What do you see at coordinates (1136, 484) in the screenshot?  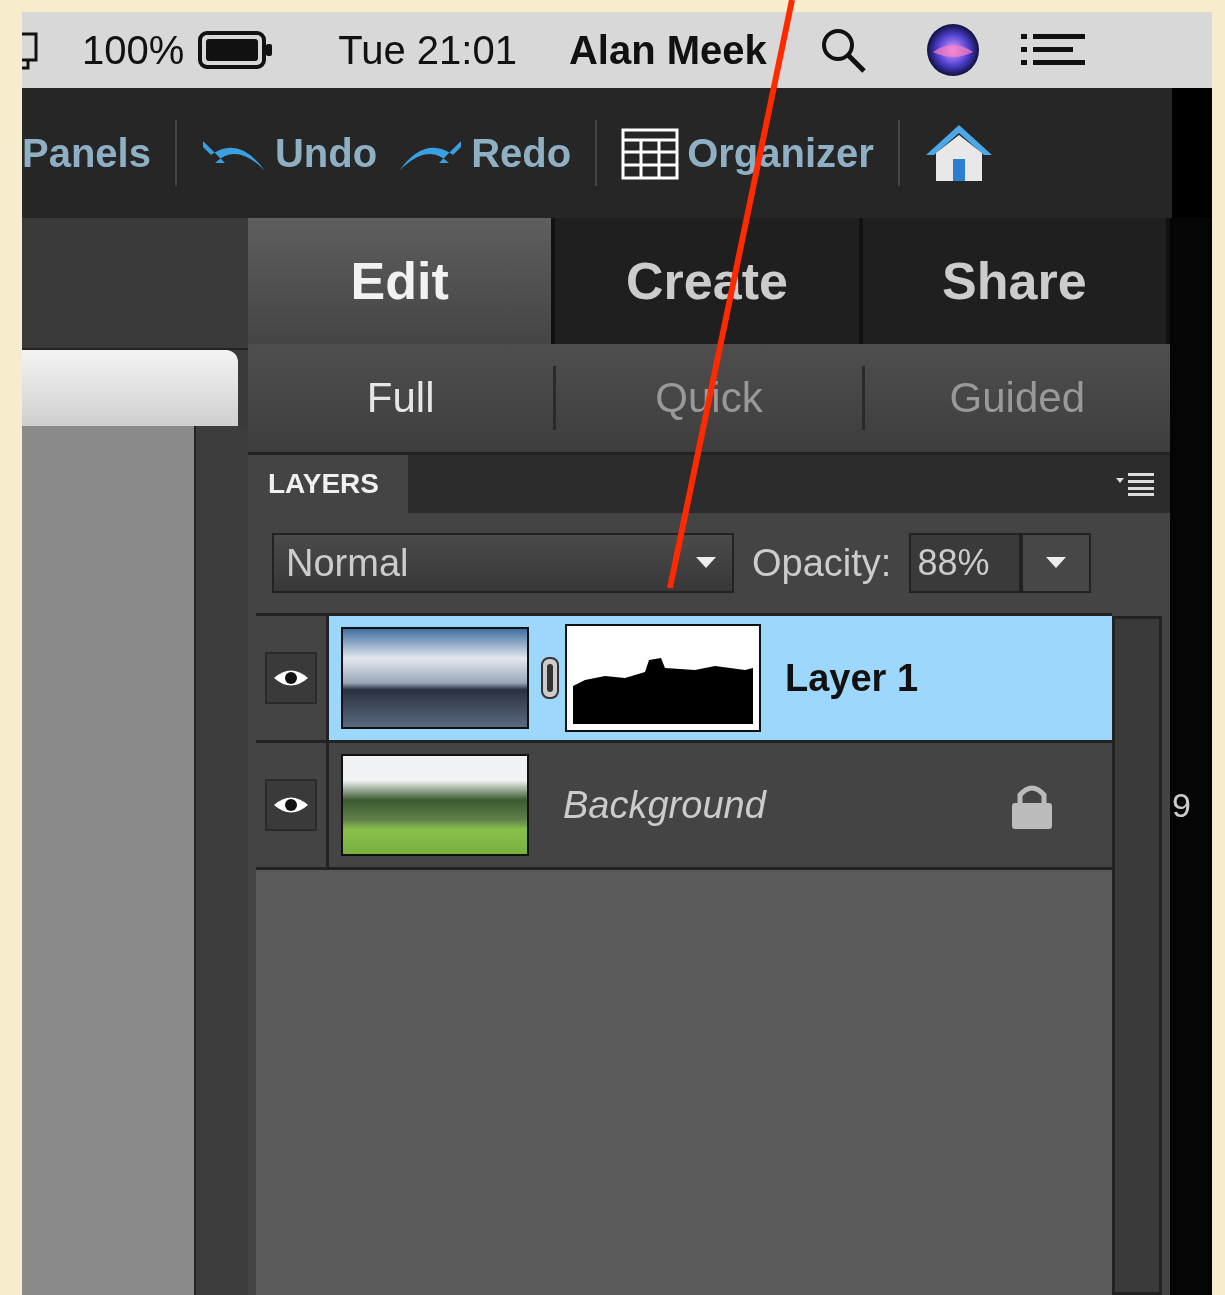 I see `panel-menu-icon` at bounding box center [1136, 484].